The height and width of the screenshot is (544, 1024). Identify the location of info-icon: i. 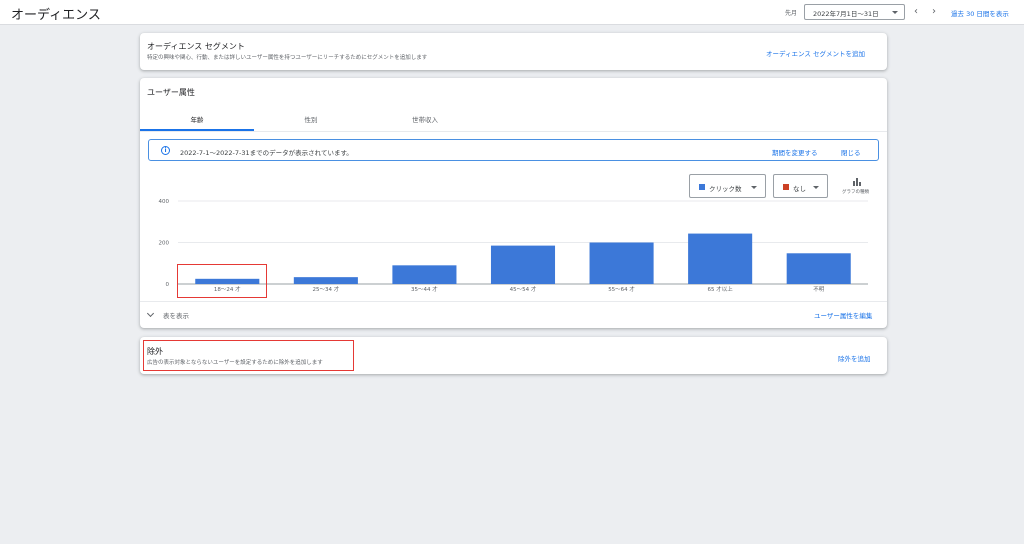
(165, 150).